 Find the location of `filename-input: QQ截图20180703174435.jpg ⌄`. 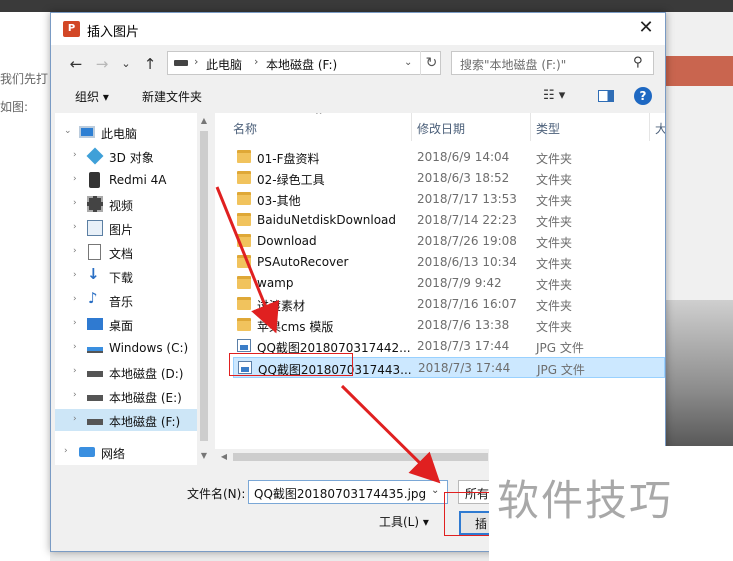

filename-input: QQ截图20180703174435.jpg ⌄ is located at coordinates (348, 492).